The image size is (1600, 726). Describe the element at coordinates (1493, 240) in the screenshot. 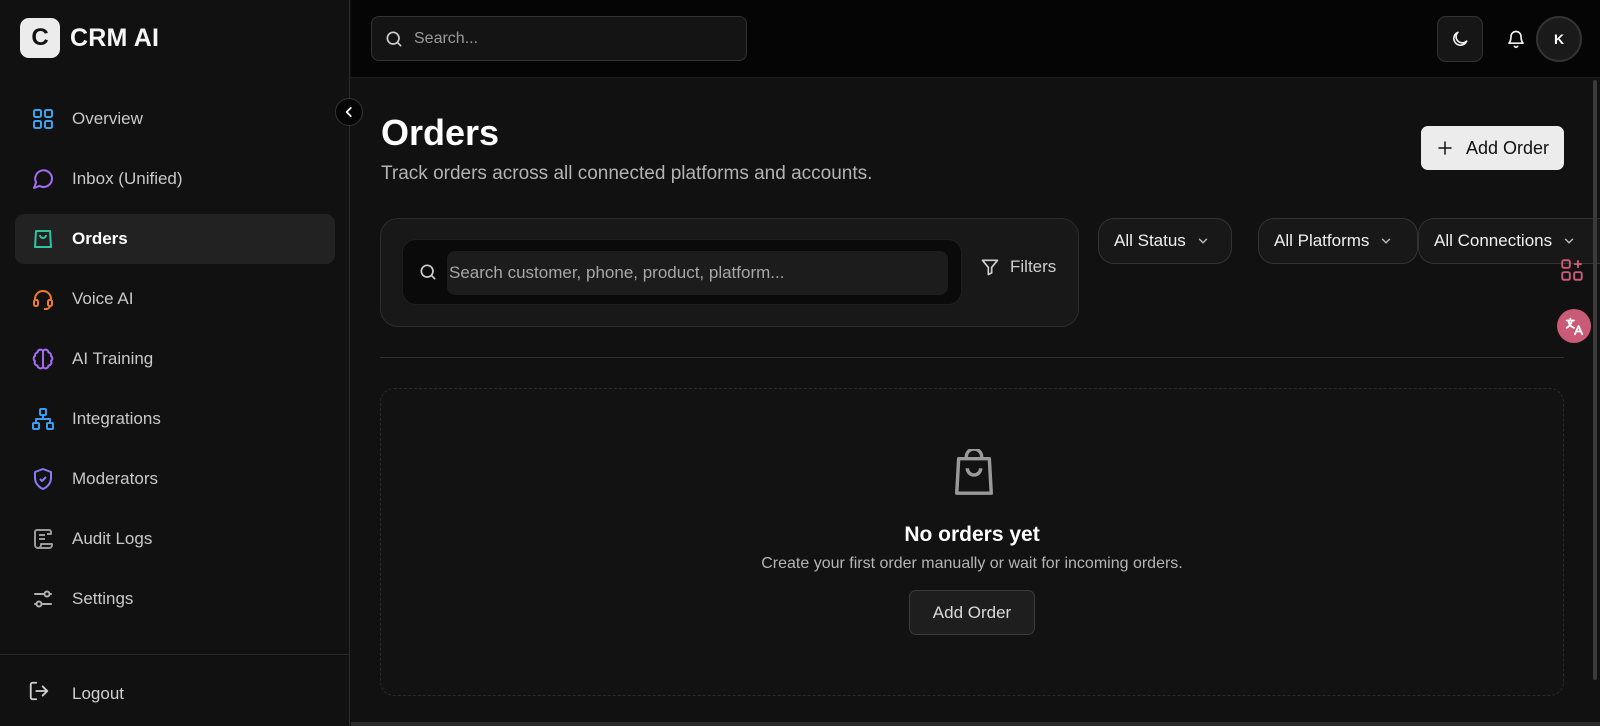

I see `connections-select-value: All Connections` at that location.